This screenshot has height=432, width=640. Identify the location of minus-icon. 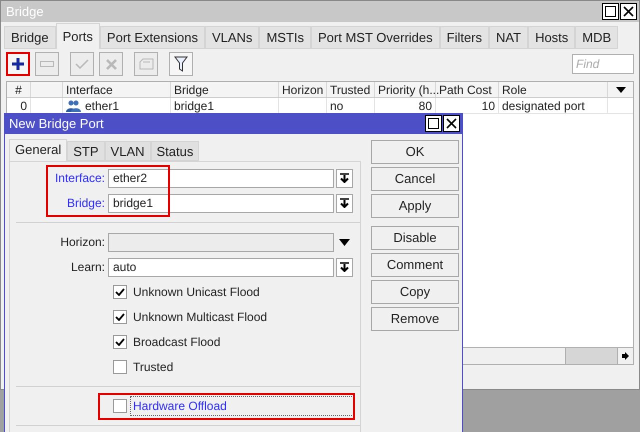
(47, 64).